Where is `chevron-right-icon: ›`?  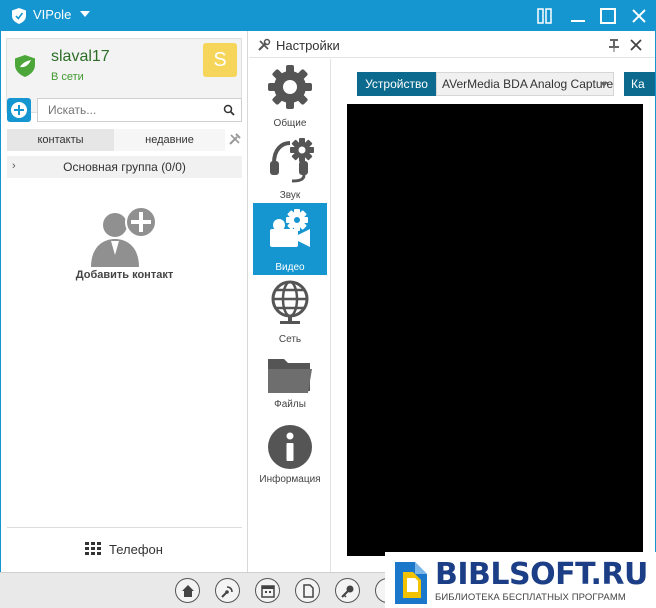
chevron-right-icon: › is located at coordinates (14, 166).